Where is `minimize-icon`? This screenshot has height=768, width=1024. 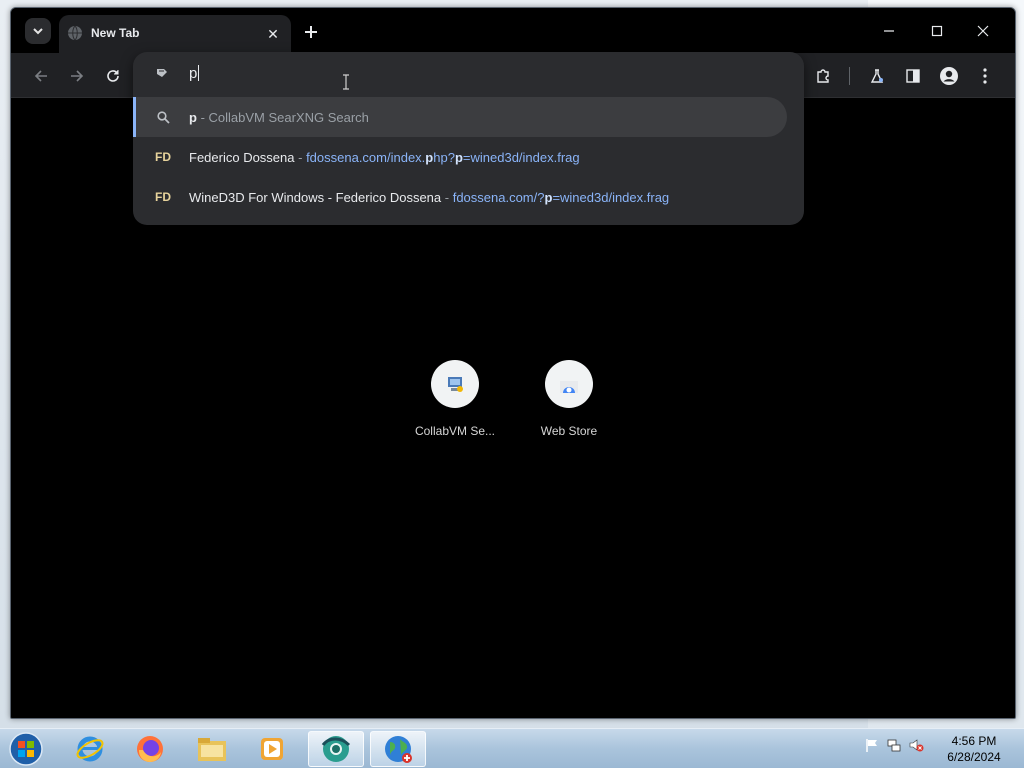 minimize-icon is located at coordinates (889, 31).